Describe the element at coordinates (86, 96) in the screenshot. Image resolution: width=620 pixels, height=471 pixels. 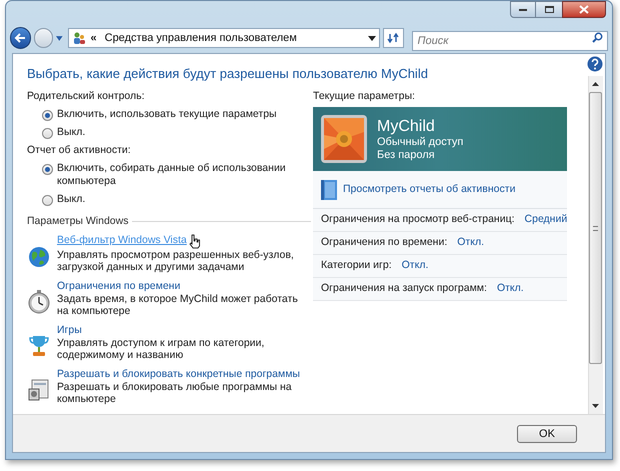
I see `group-label: Родительский контроль:` at that location.